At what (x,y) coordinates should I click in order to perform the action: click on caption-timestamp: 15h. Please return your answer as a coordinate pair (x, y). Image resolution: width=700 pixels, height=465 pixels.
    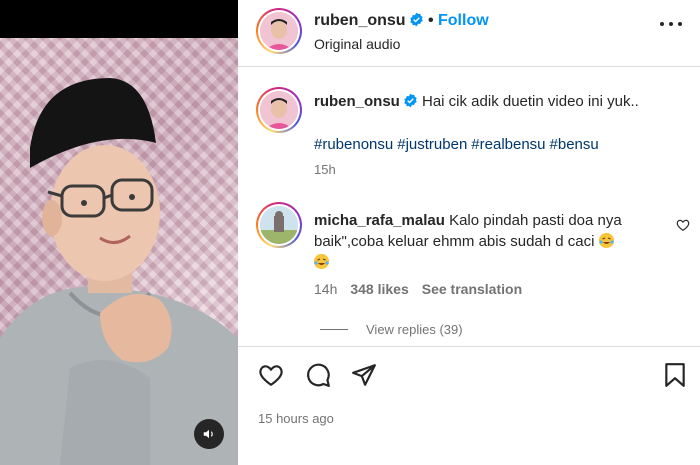
    Looking at the image, I should click on (325, 169).